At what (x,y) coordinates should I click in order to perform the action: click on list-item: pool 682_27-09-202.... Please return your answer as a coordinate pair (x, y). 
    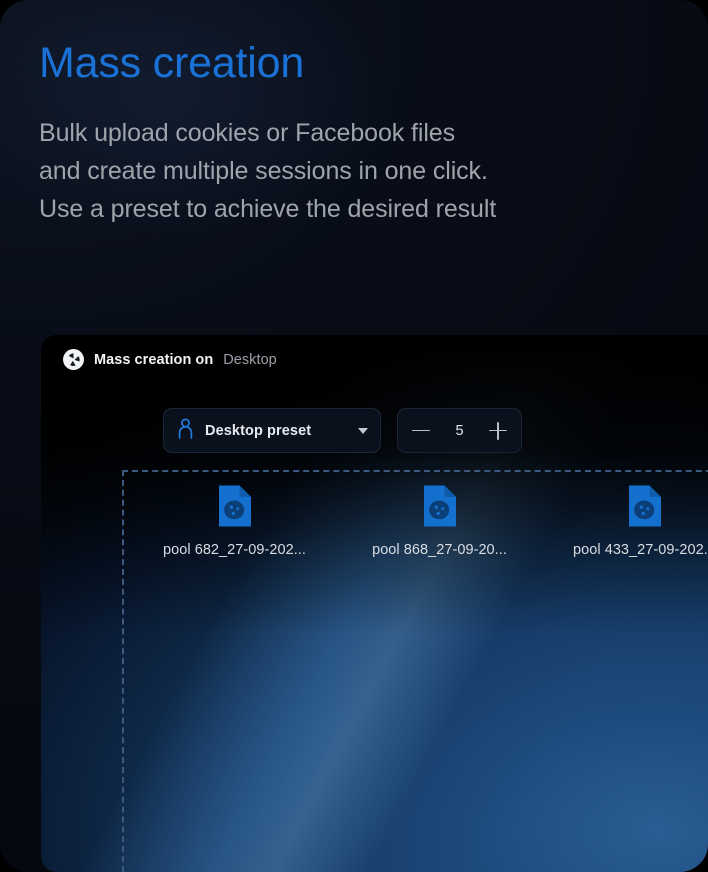
    Looking at the image, I should click on (234, 520).